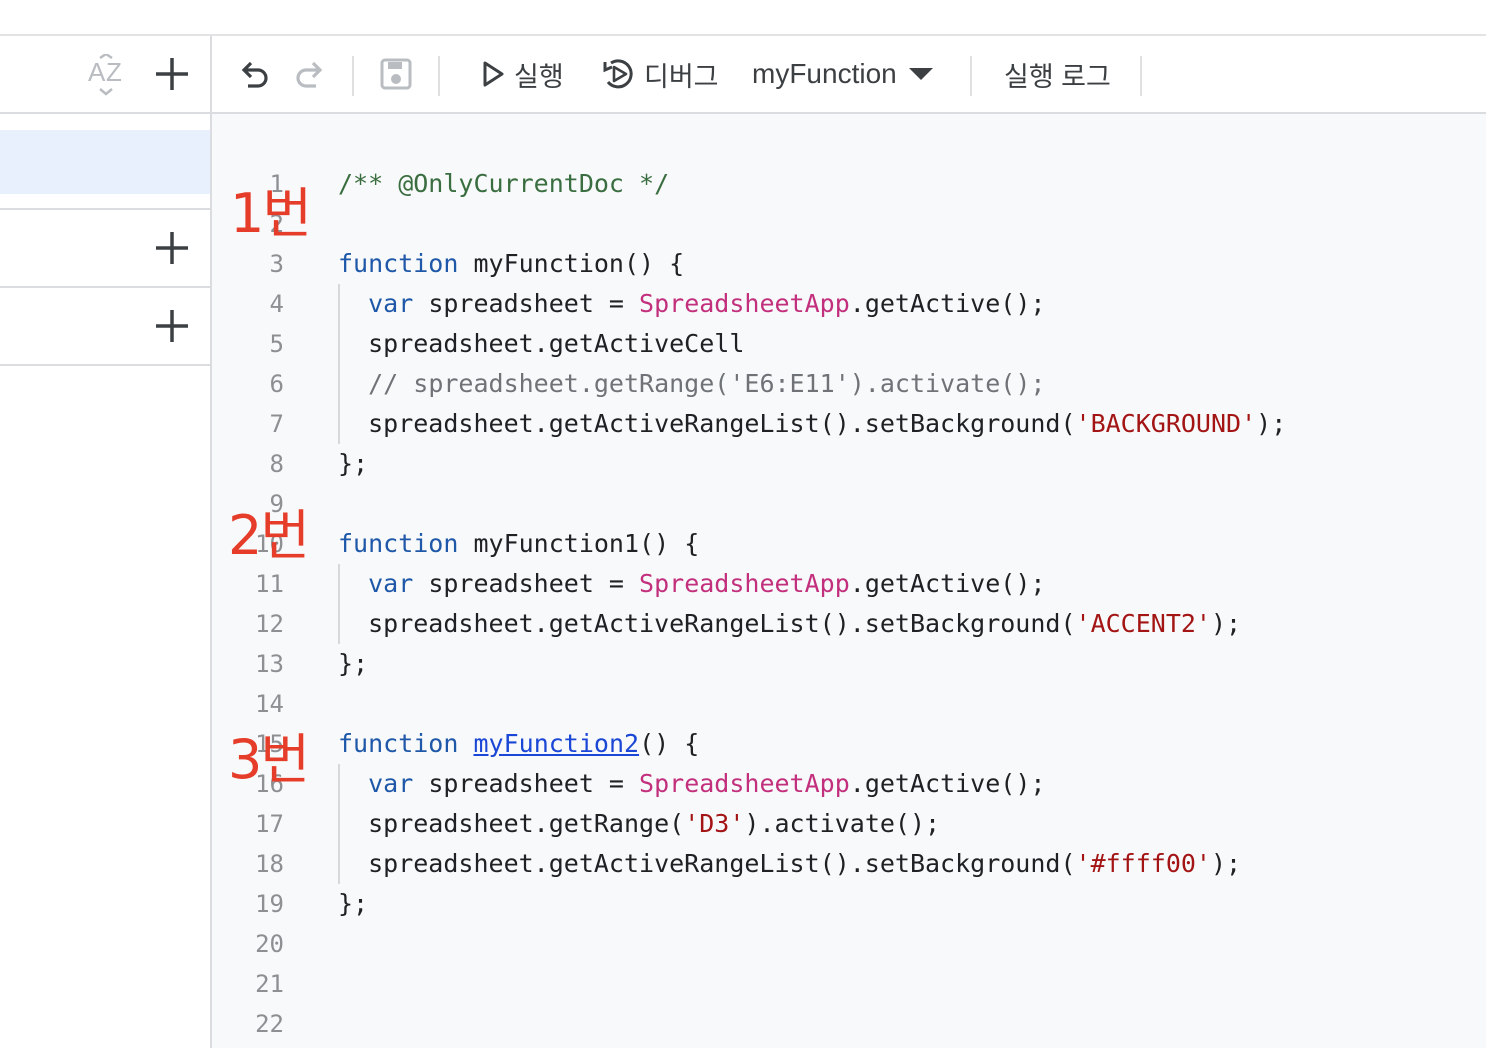 The height and width of the screenshot is (1048, 1486). What do you see at coordinates (310, 76) in the screenshot?
I see `redo-icon` at bounding box center [310, 76].